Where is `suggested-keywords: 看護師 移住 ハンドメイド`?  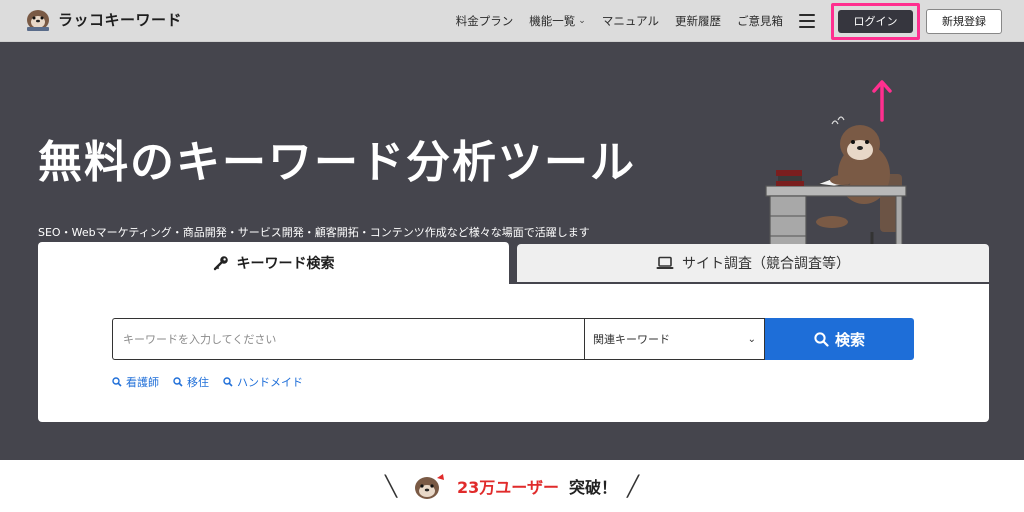
suggested-keywords: 看護師 移住 ハンドメイド is located at coordinates (207, 382).